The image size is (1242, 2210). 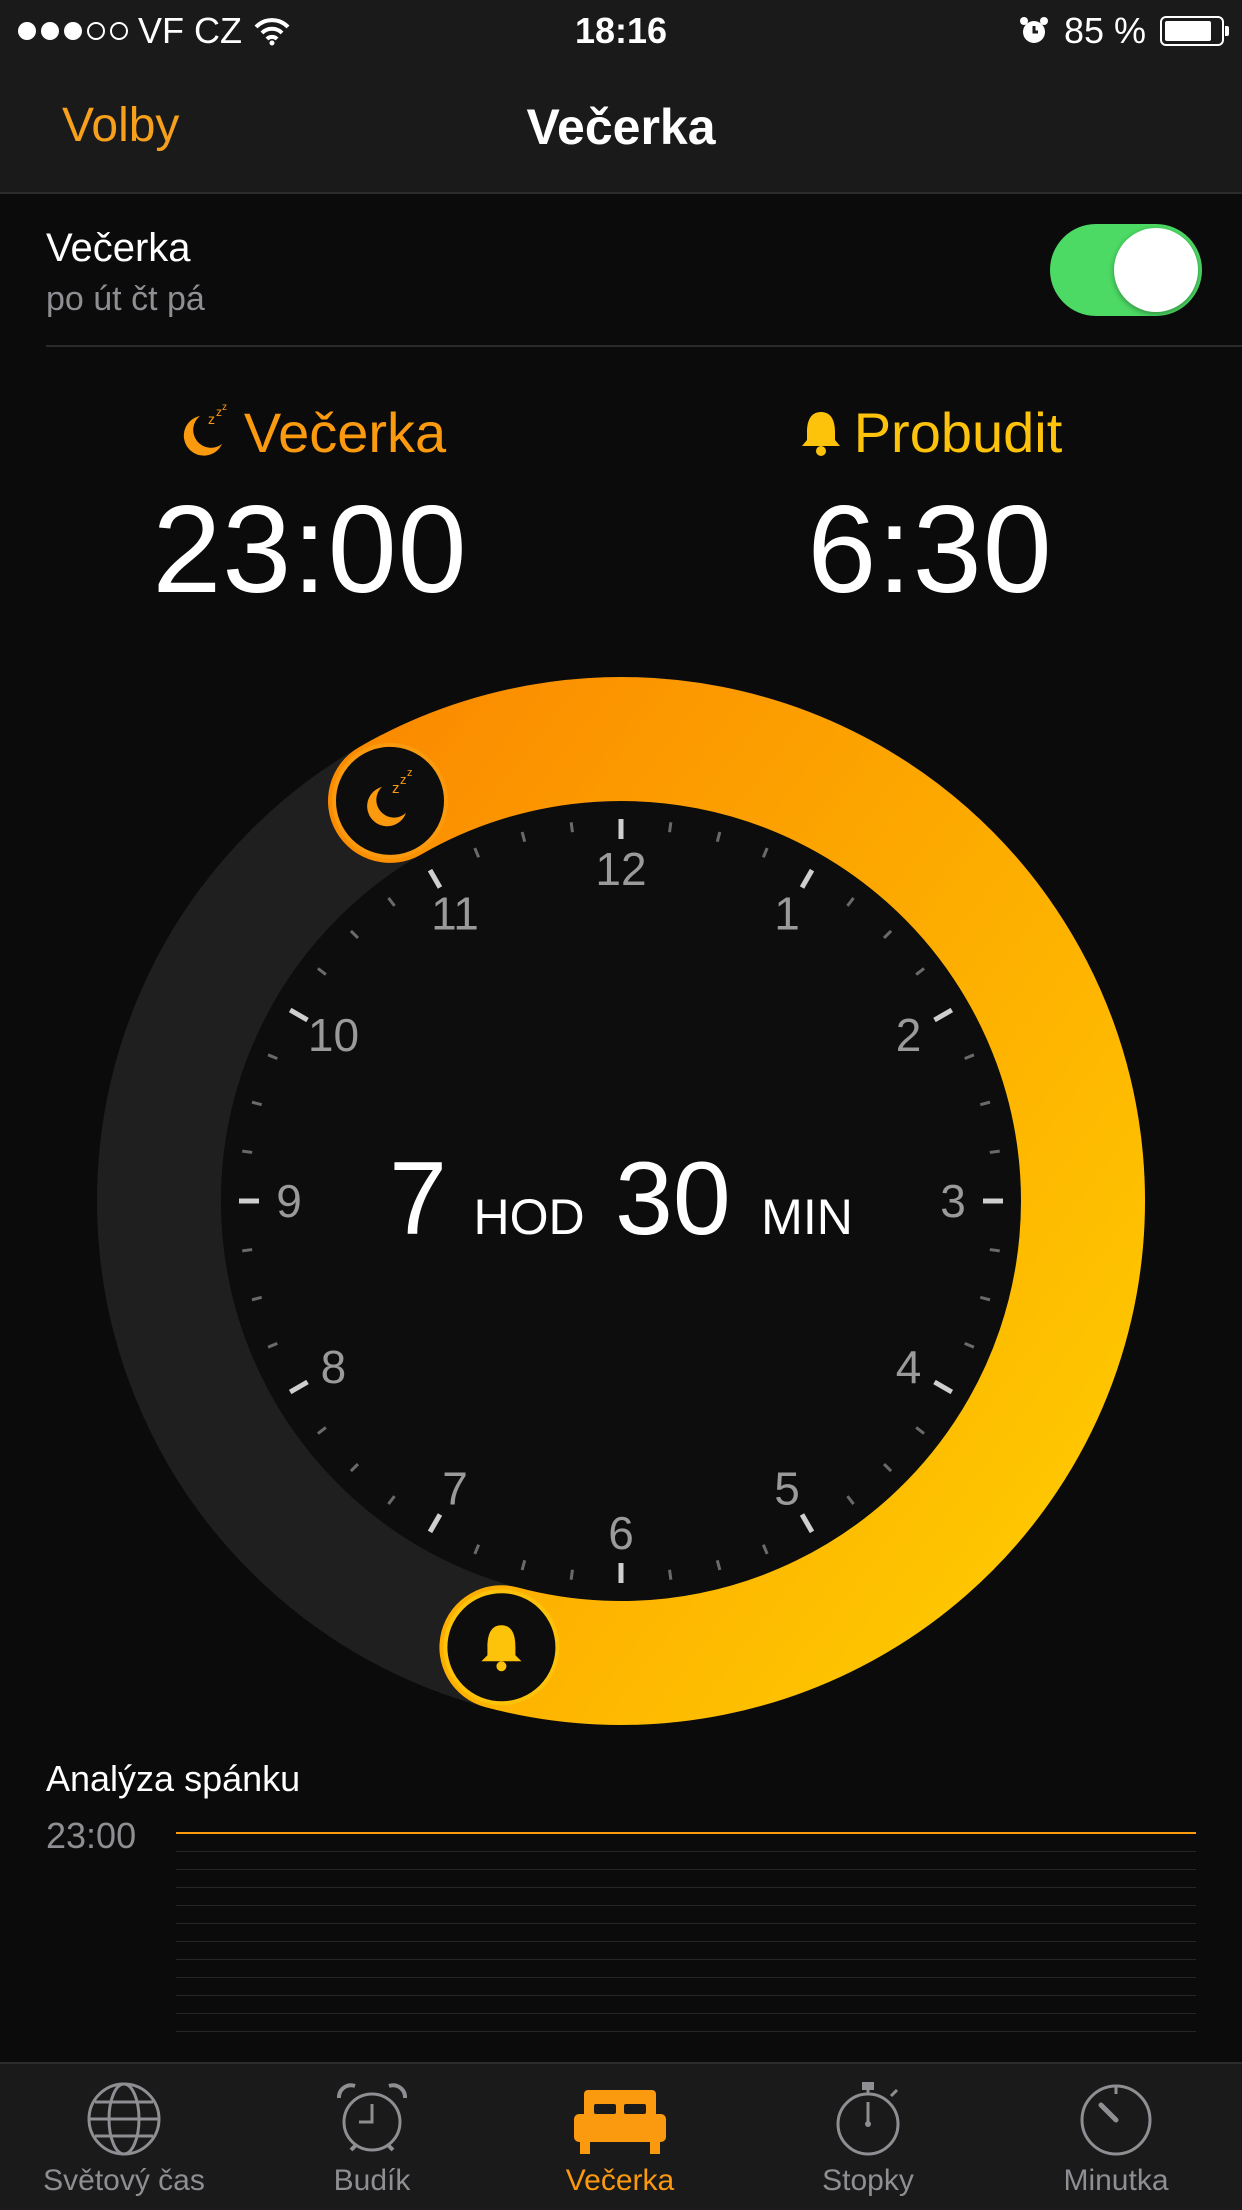 I want to click on battery-percent: 85 %, so click(x=1104, y=30).